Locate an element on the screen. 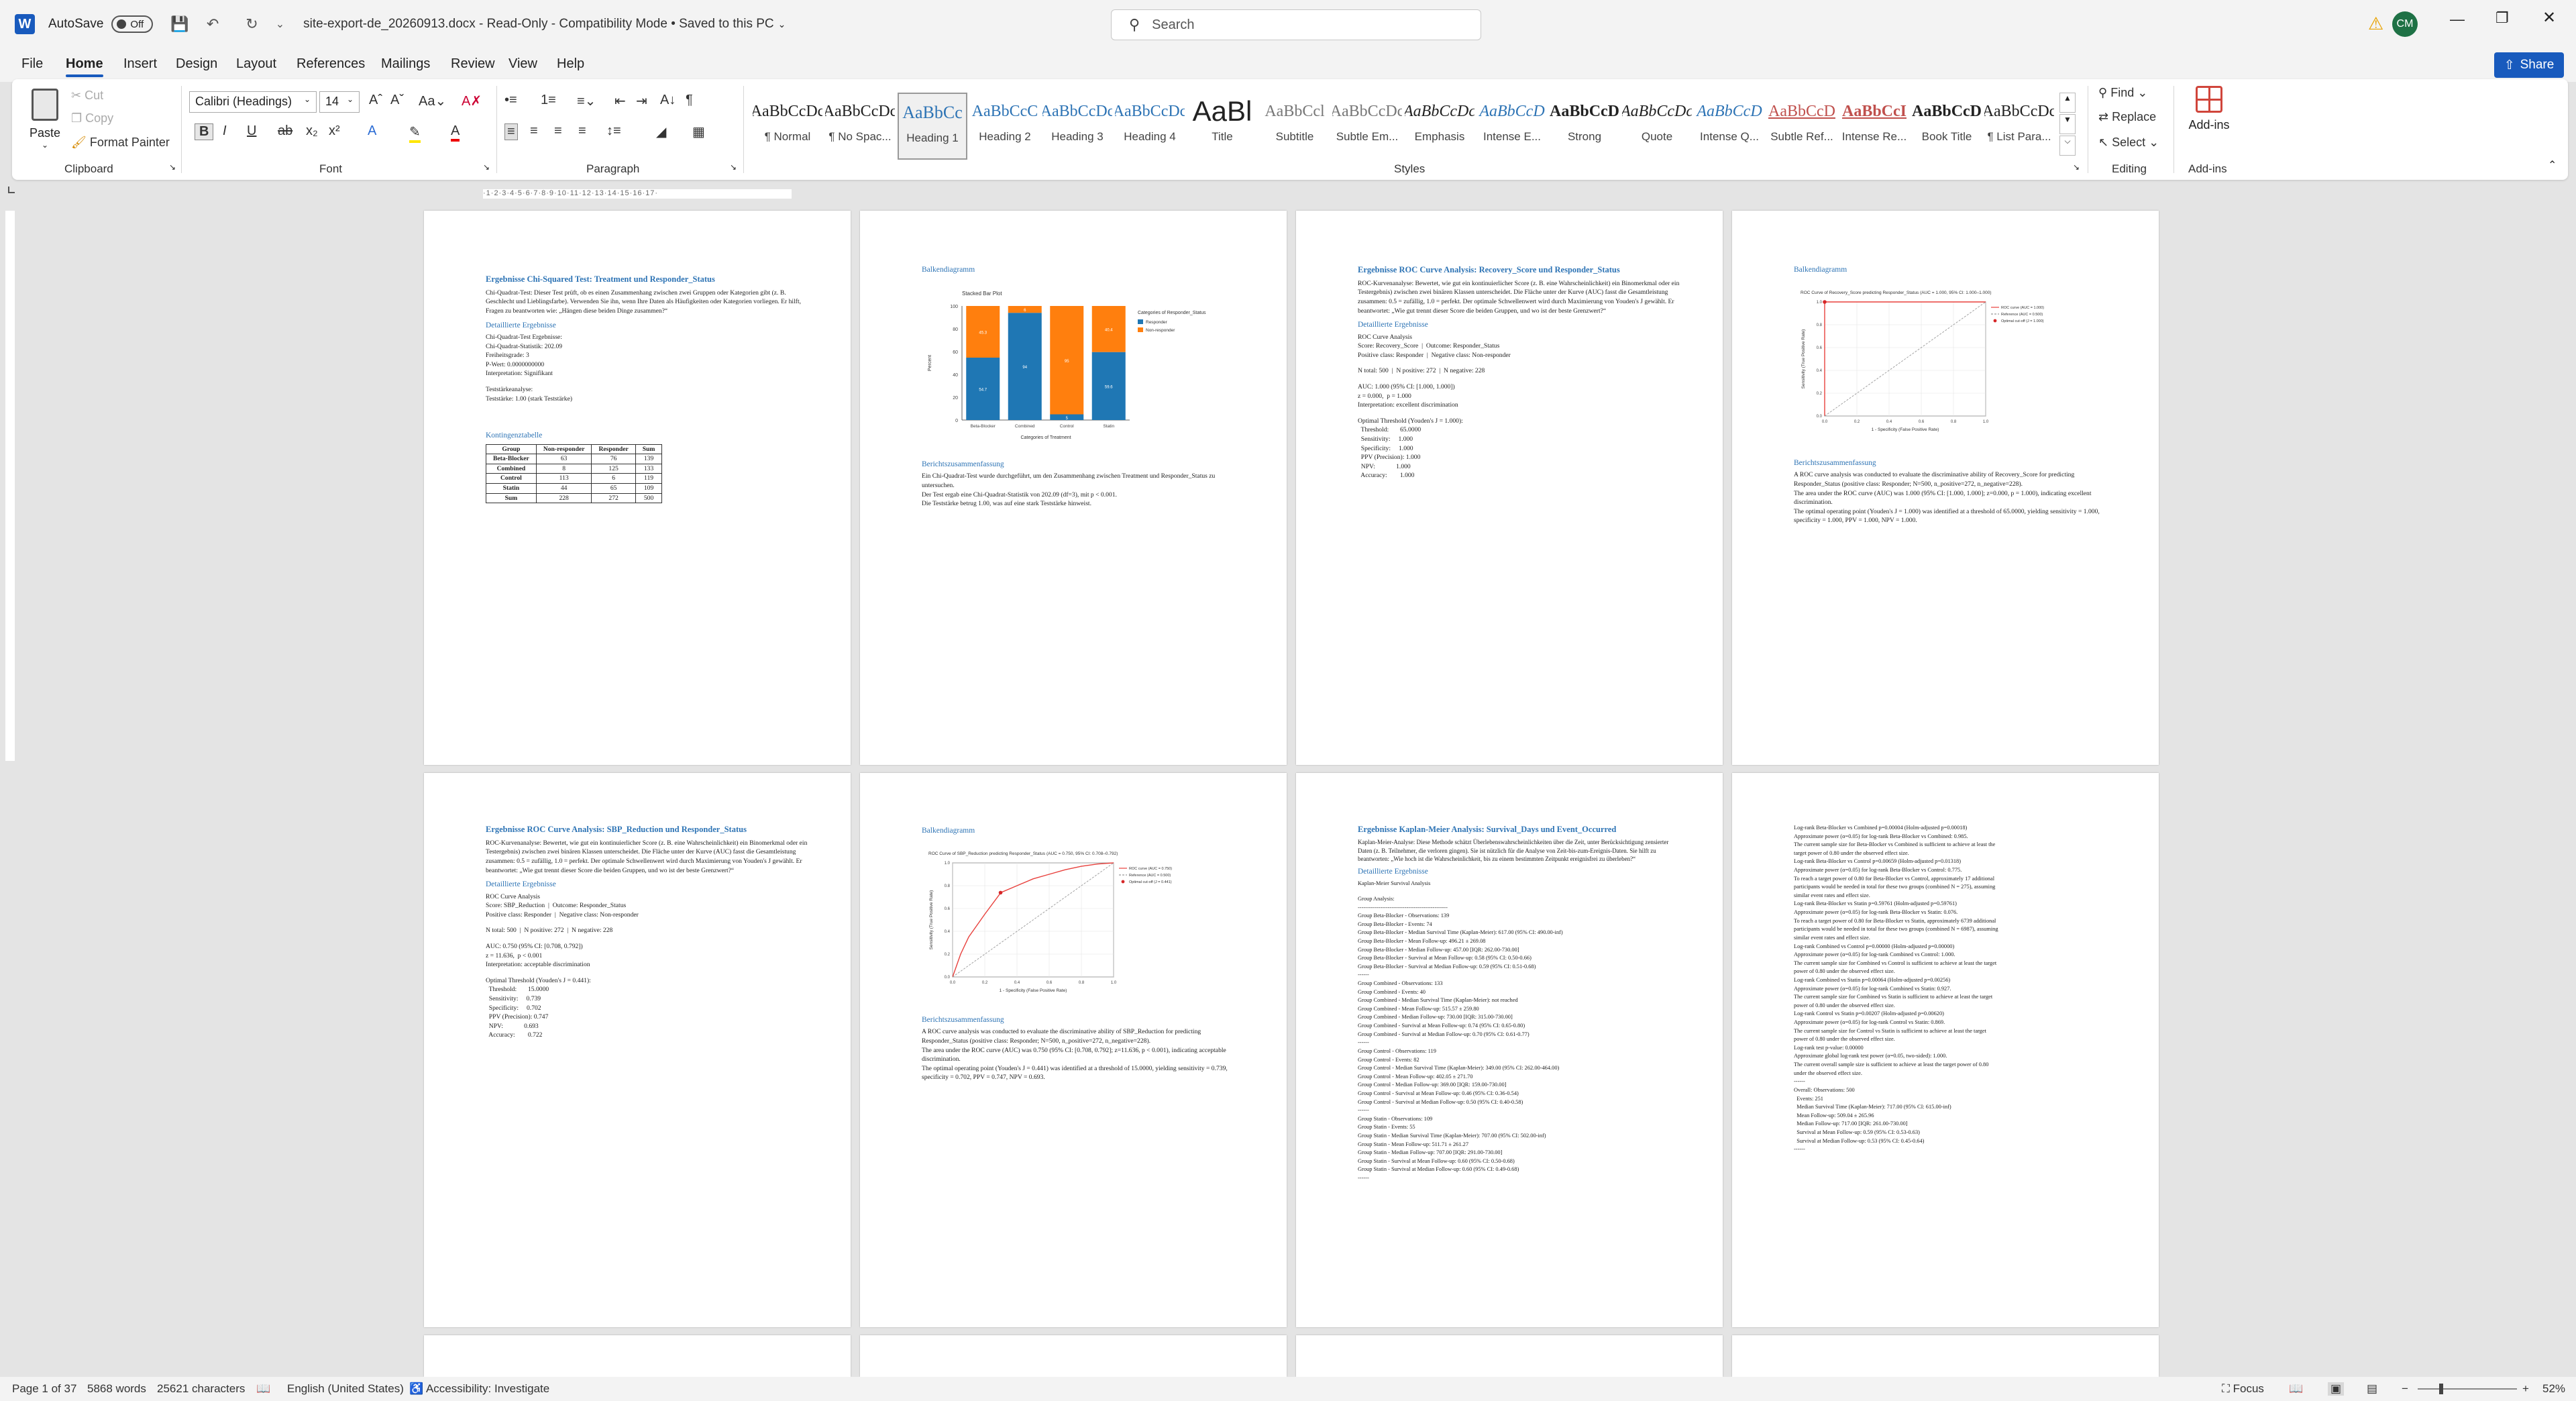  zoom-level: 52% is located at coordinates (2553, 1389).